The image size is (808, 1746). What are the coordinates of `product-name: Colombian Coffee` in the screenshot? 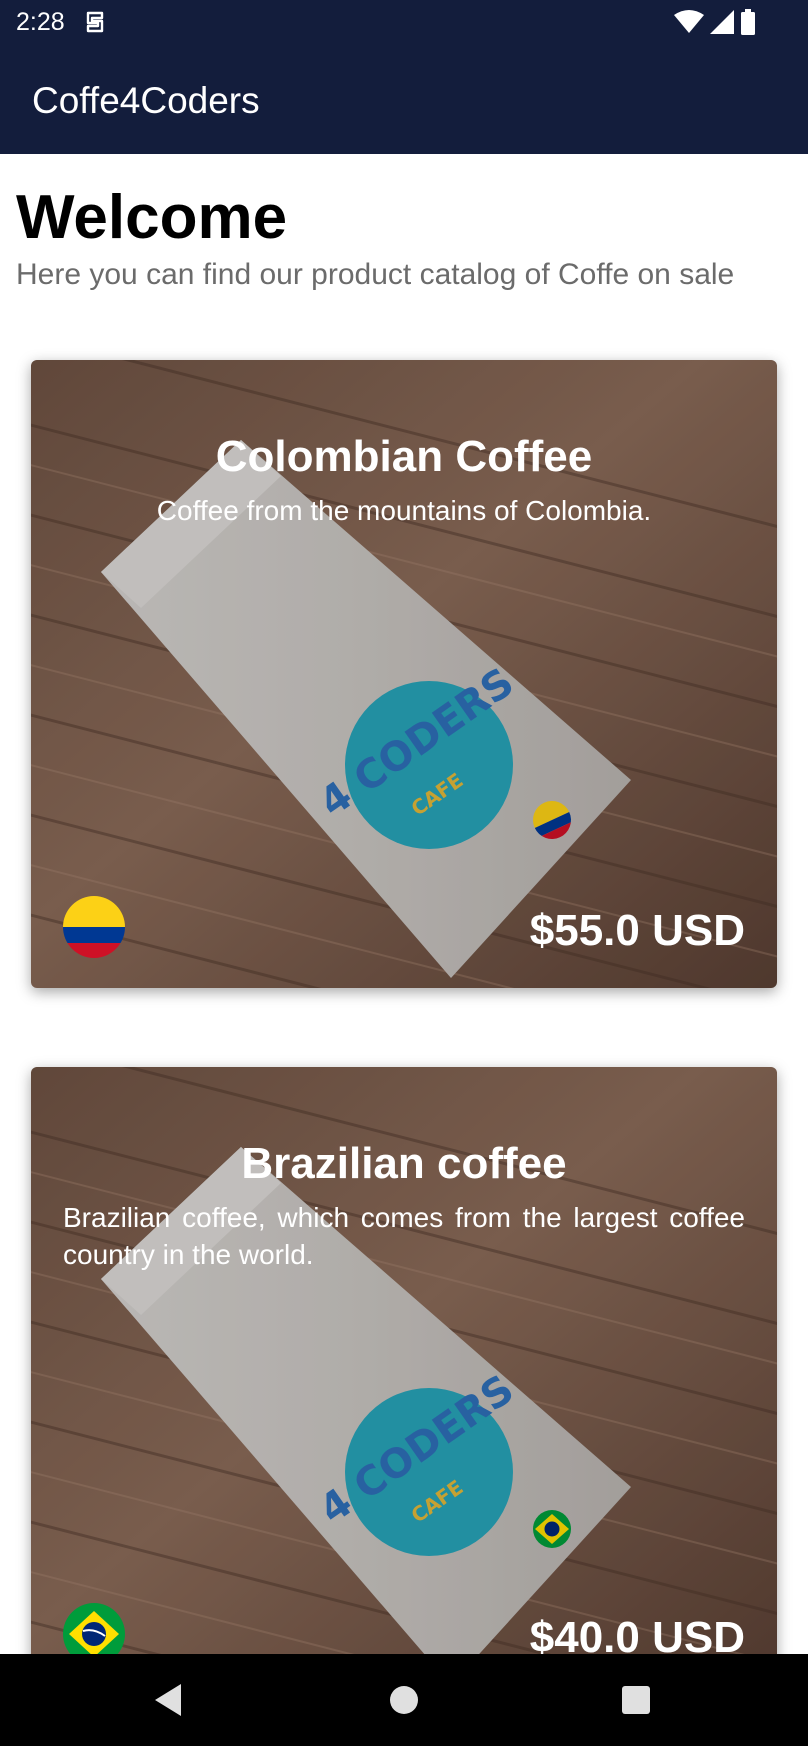 It's located at (404, 456).